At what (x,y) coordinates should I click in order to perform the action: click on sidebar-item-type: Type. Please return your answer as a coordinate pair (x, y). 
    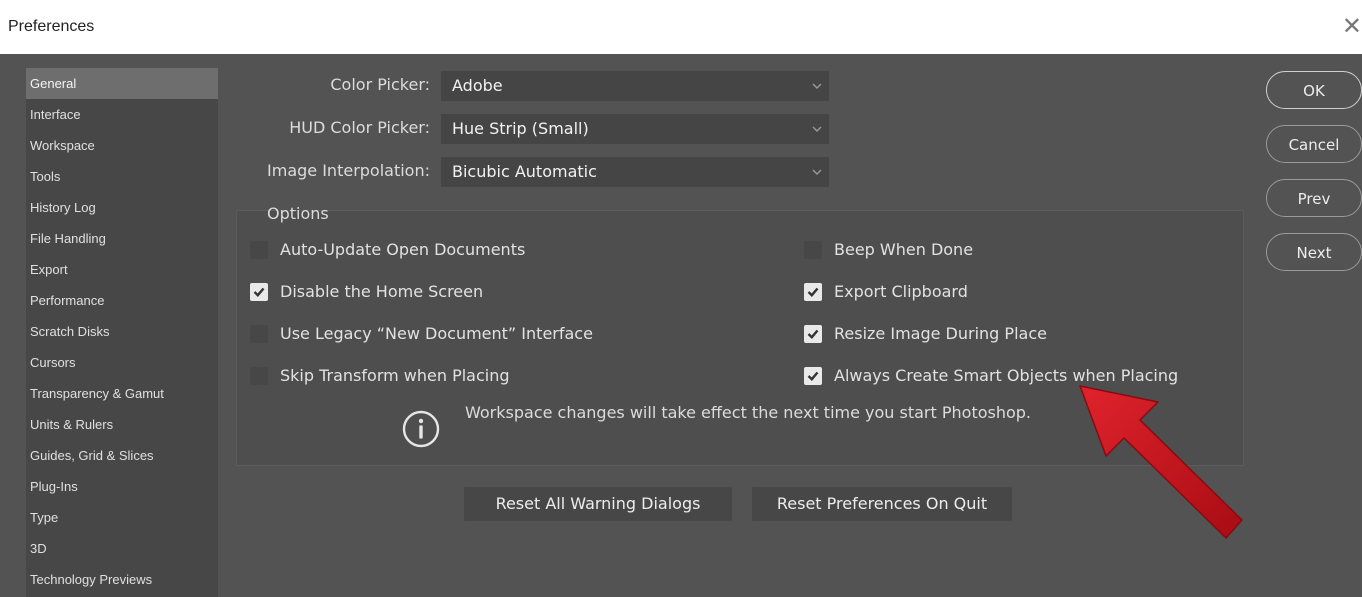
    Looking at the image, I should click on (122, 517).